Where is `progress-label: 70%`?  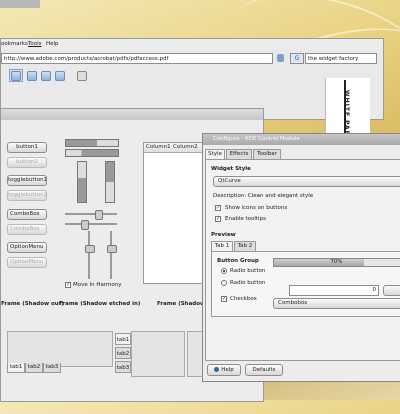
progress-label: 70% is located at coordinates (336, 262).